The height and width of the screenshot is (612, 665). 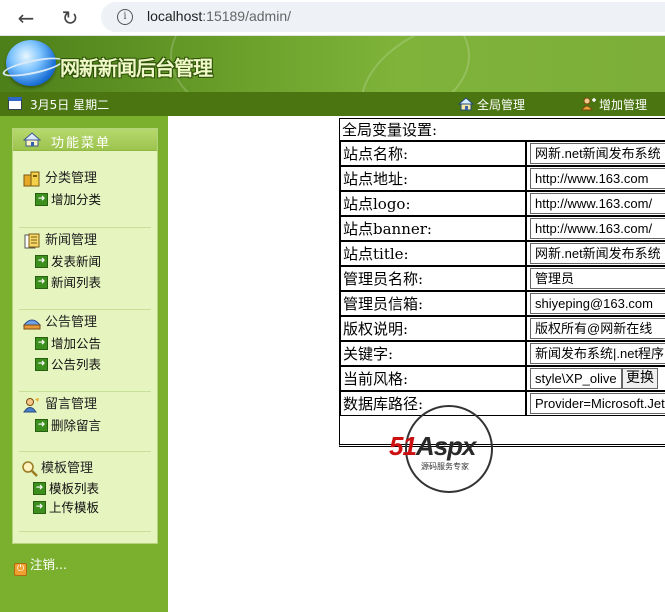 What do you see at coordinates (597, 178) in the screenshot?
I see `site-url-input: http://www.163.com` at bounding box center [597, 178].